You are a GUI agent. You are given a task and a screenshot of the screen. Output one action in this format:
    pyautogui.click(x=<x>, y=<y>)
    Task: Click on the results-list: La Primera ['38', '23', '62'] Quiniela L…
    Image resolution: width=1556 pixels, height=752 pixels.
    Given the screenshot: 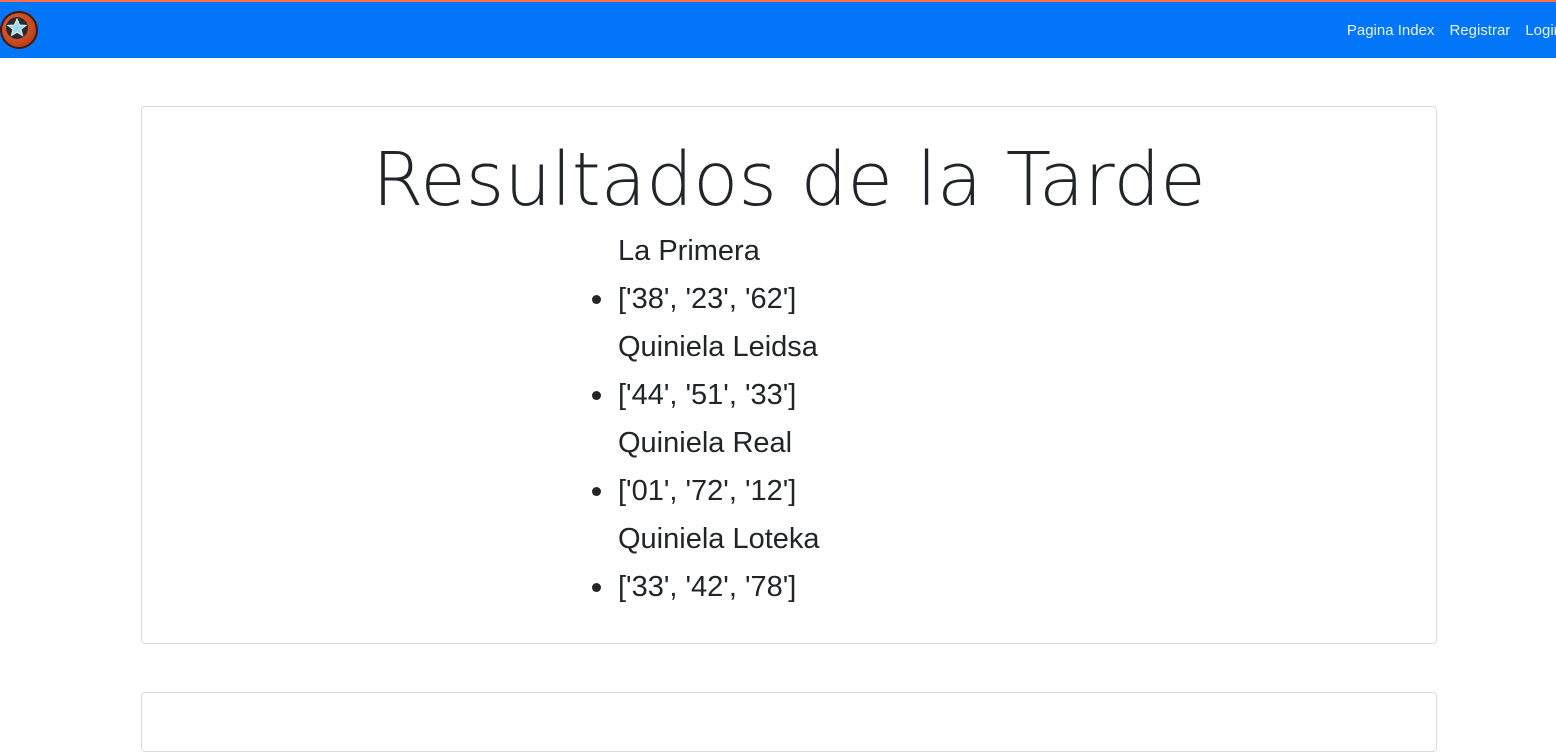 What is the action you would take?
    pyautogui.click(x=706, y=419)
    